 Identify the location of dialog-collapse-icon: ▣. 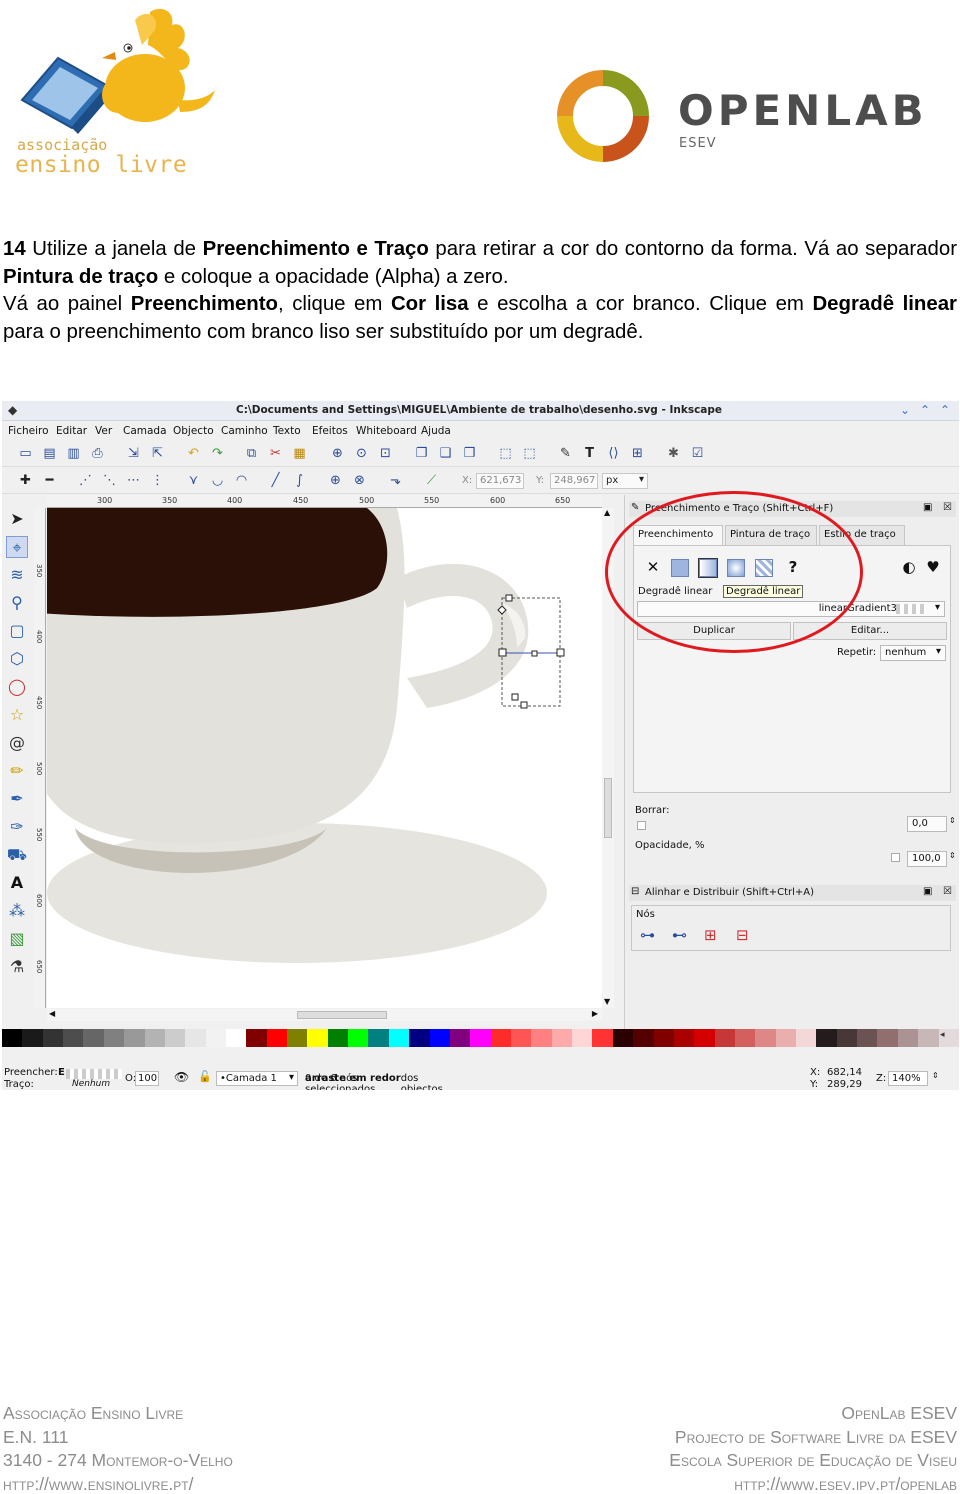
(927, 891).